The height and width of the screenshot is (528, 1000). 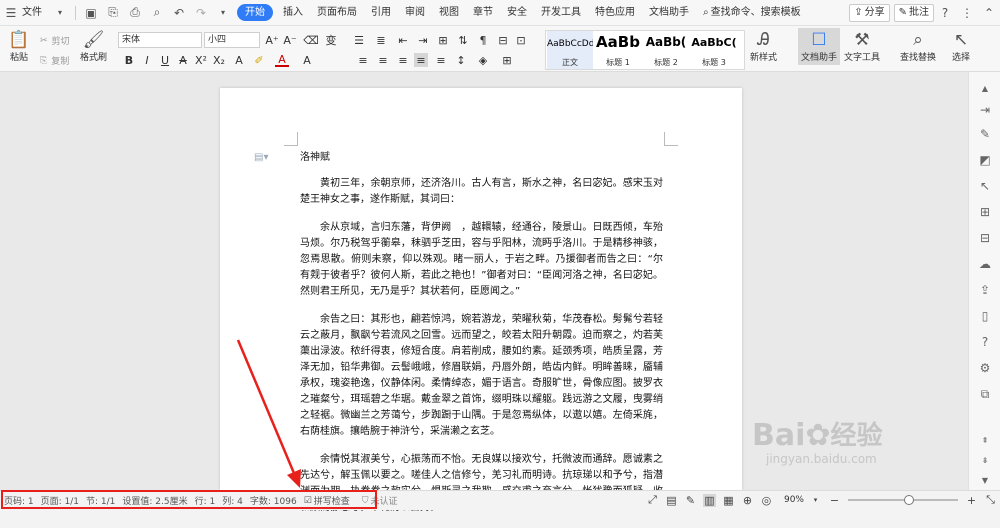 I want to click on increase-indent-icon: ⇥, so click(x=423, y=40).